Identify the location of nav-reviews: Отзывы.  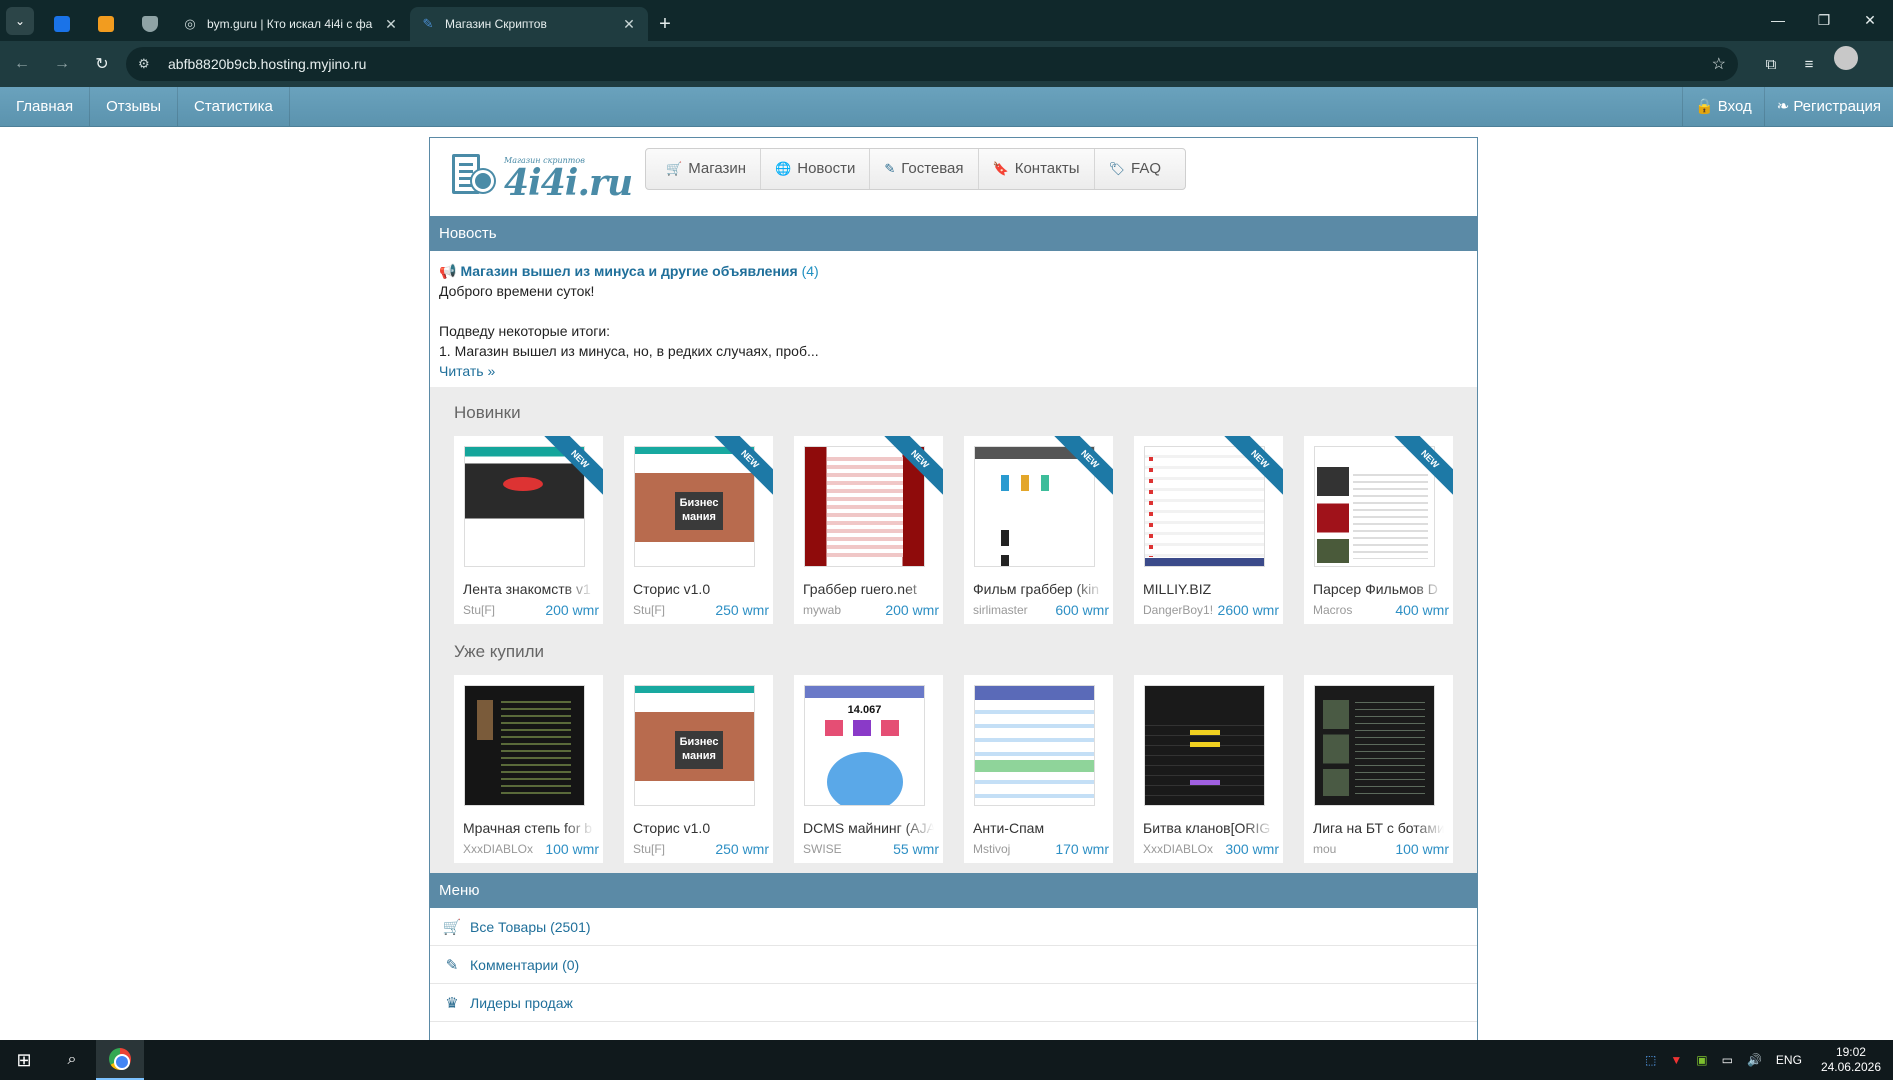
(134, 106).